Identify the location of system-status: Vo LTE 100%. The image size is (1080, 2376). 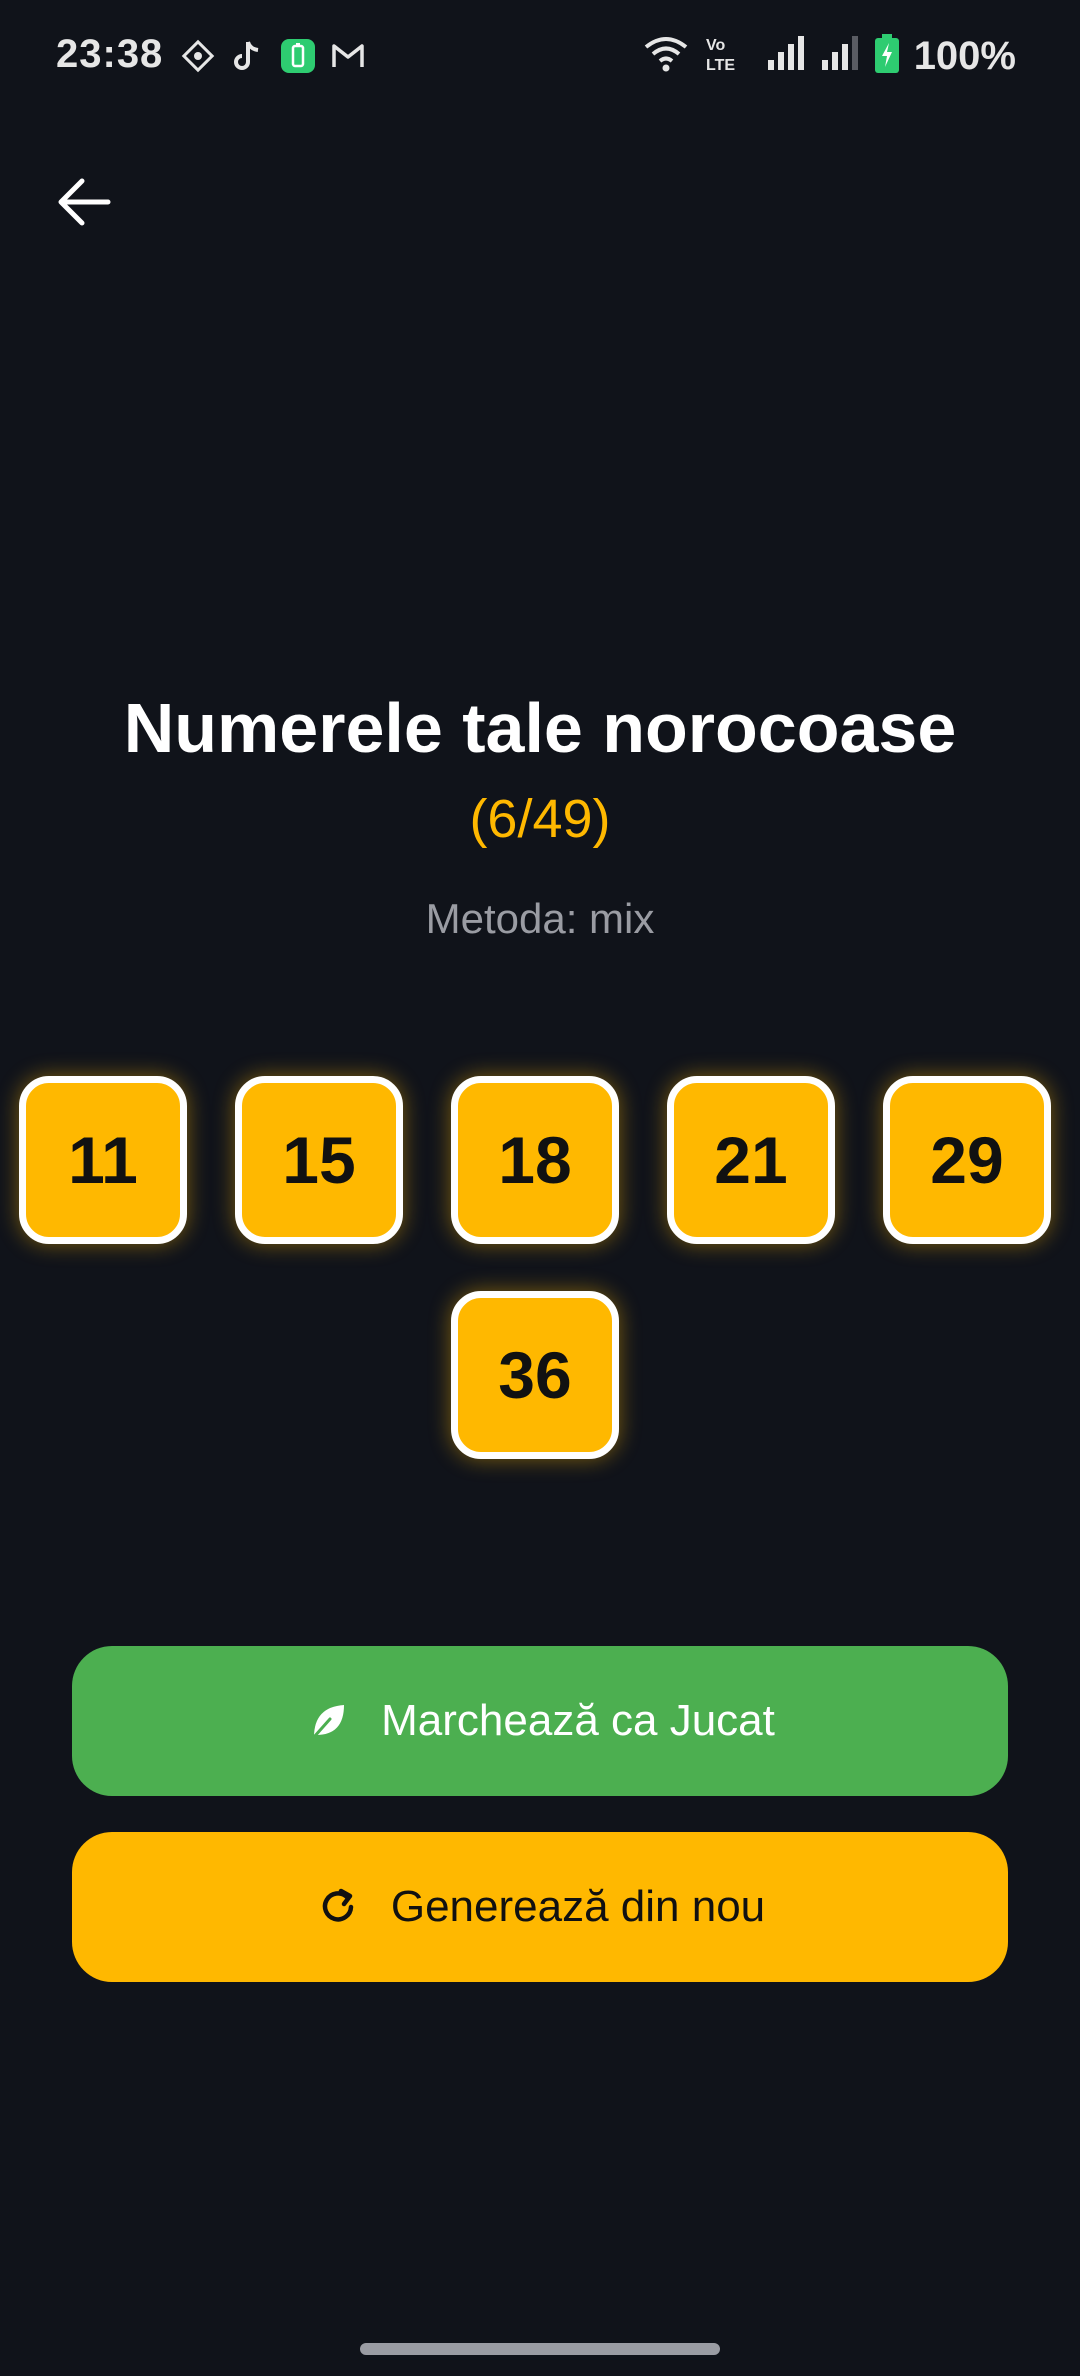
(829, 56).